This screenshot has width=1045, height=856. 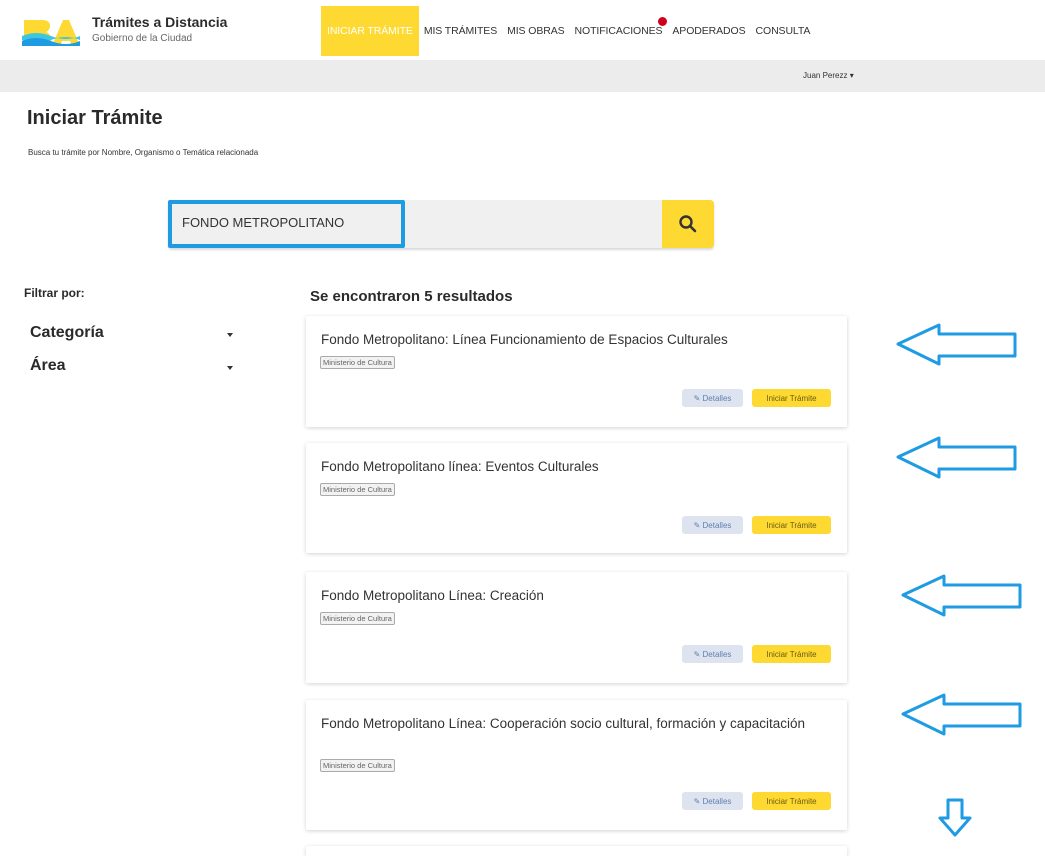 What do you see at coordinates (95, 118) in the screenshot?
I see `page-title: Iniciar Trámite` at bounding box center [95, 118].